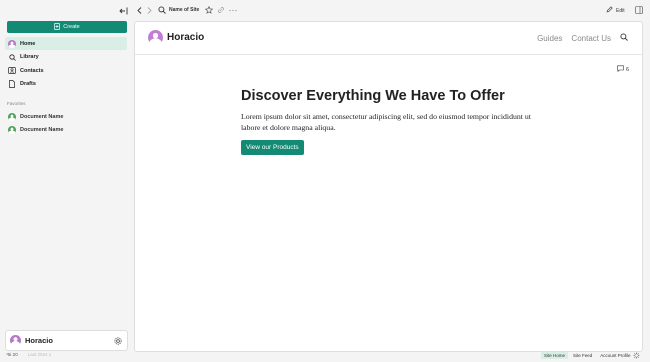  Describe the element at coordinates (591, 38) in the screenshot. I see `site-nav-contact-us: Contact Us` at that location.